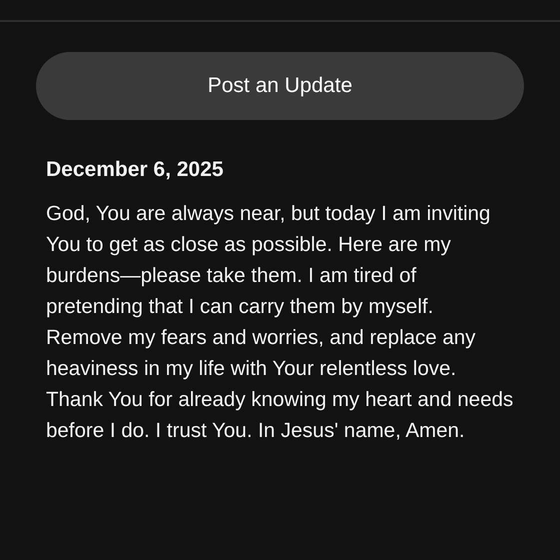  What do you see at coordinates (135, 170) in the screenshot?
I see `entry-date: December 6, 2025` at bounding box center [135, 170].